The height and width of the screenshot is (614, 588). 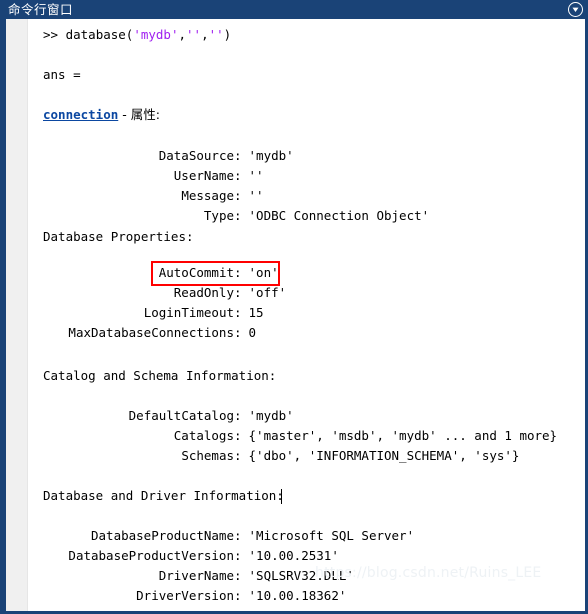 What do you see at coordinates (331, 535) in the screenshot?
I see `property-value: 'Microsoft SQL Server'` at bounding box center [331, 535].